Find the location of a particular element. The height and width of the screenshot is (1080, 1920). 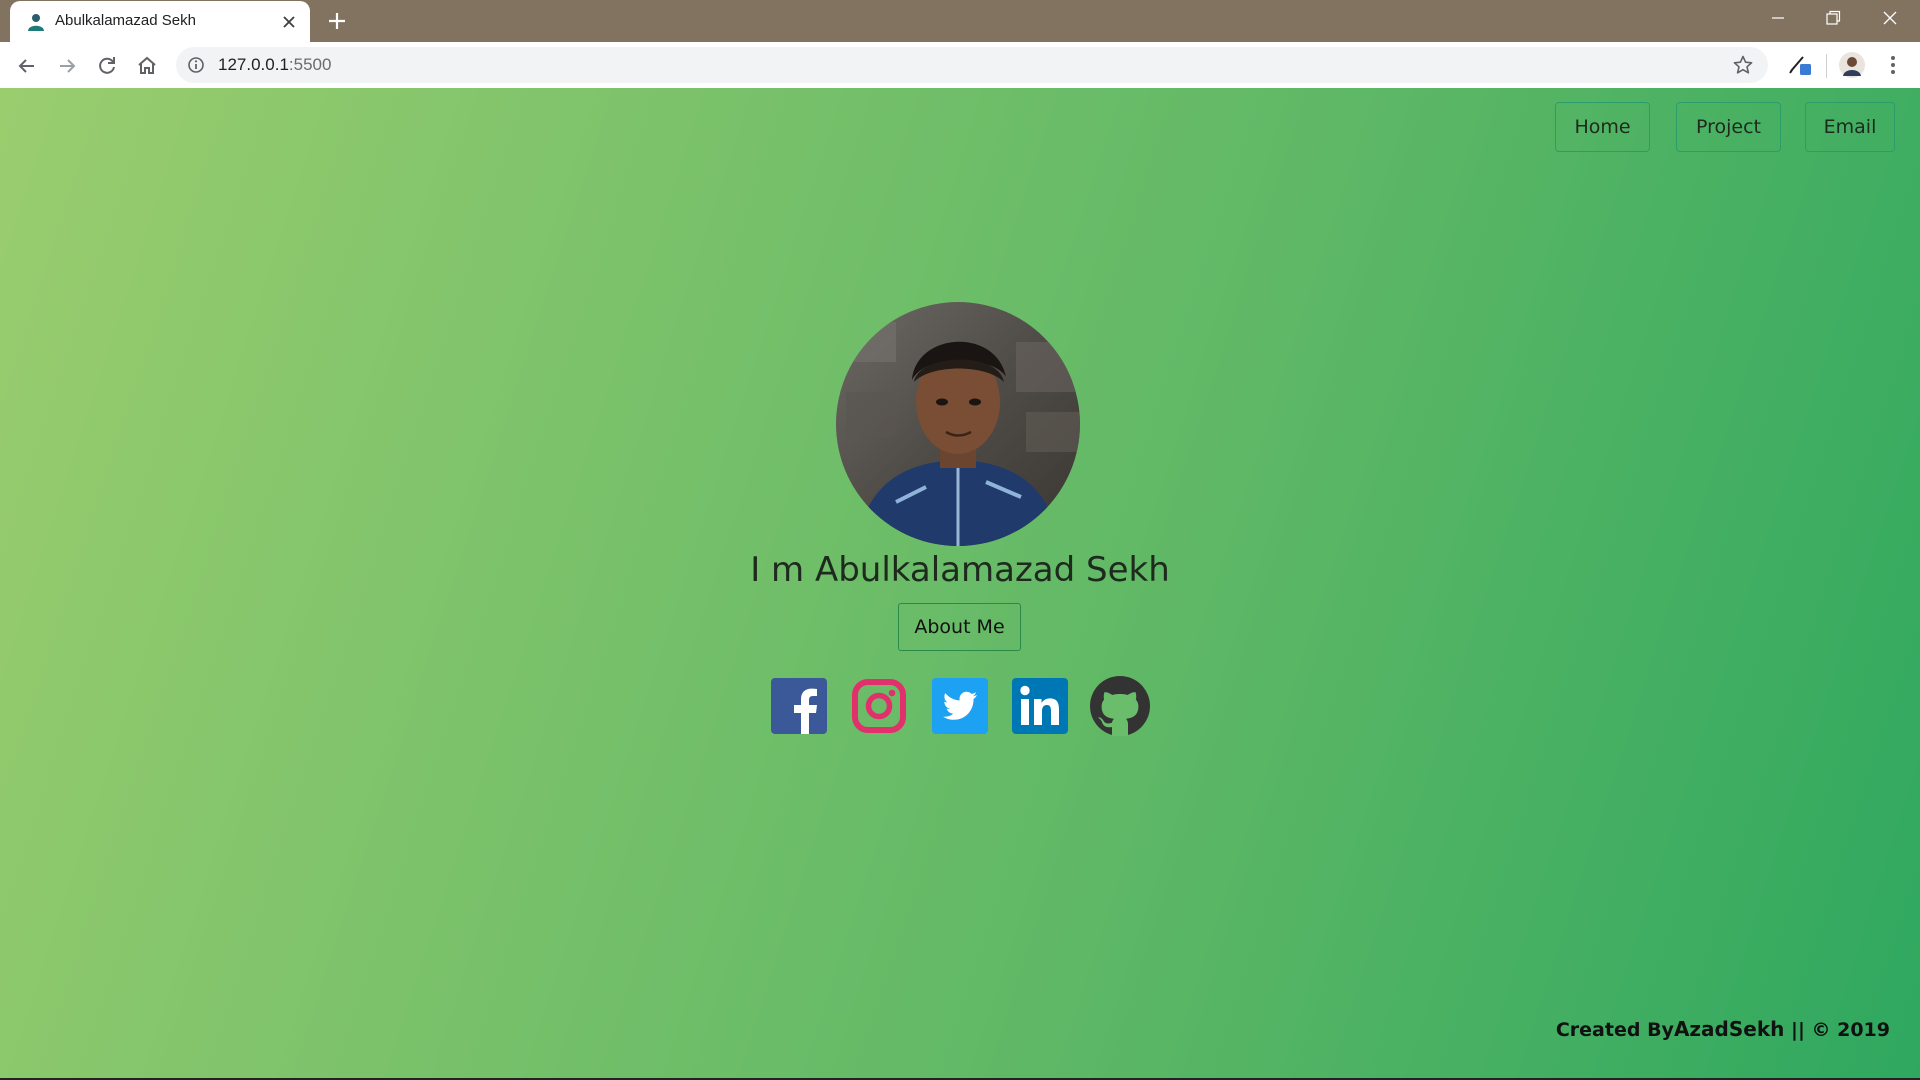

browser-toolbar: 127.0.0.1:5500 is located at coordinates (960, 65).